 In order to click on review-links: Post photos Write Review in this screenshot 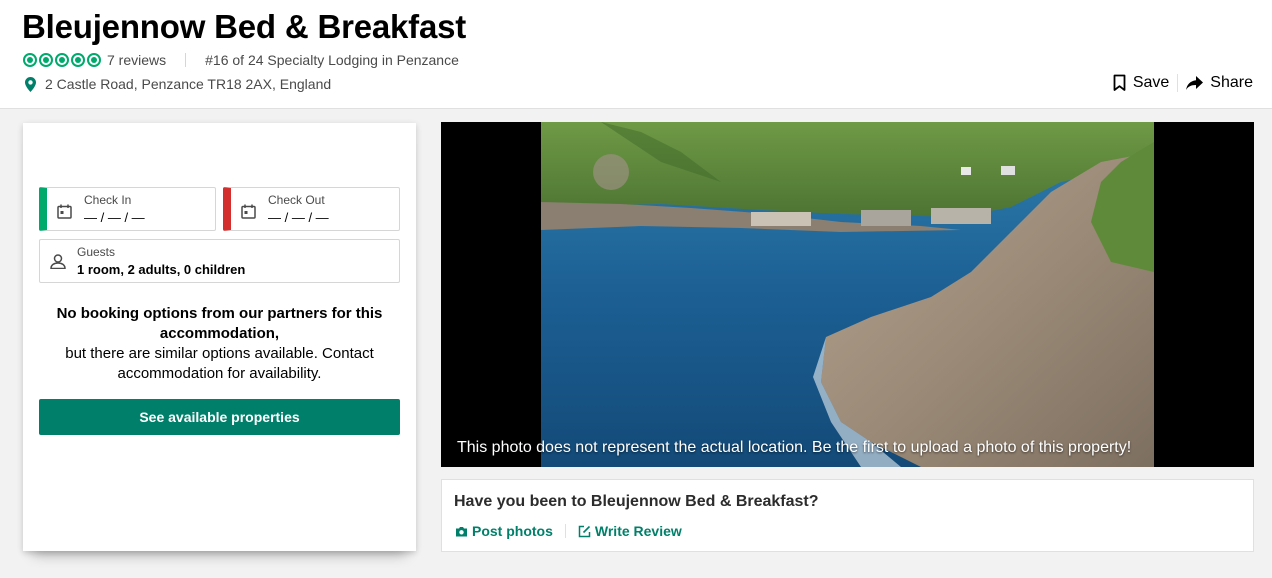, I will do `click(568, 531)`.